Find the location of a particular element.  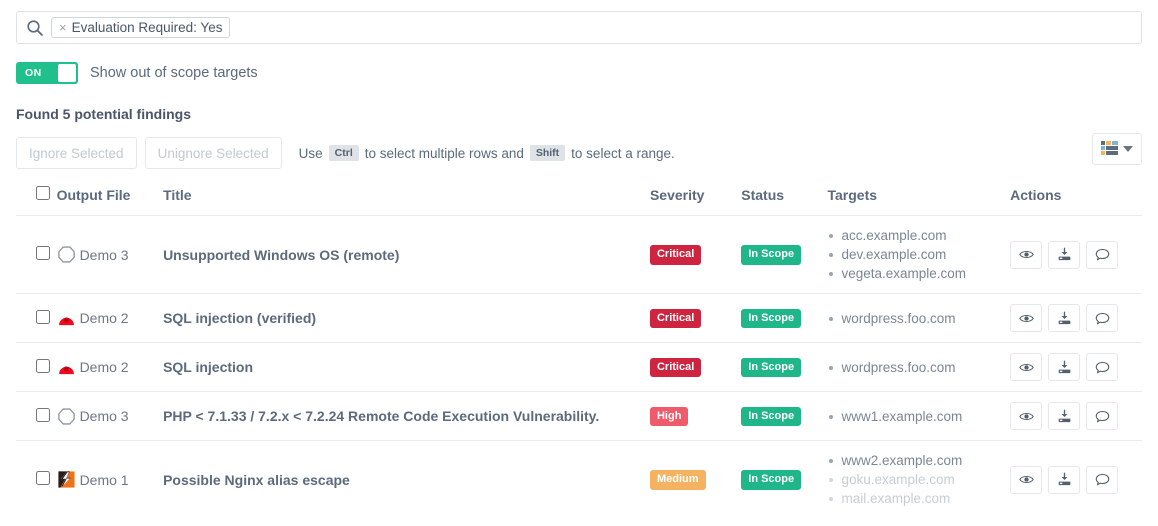

hint-suffix: to select a range. is located at coordinates (623, 153).